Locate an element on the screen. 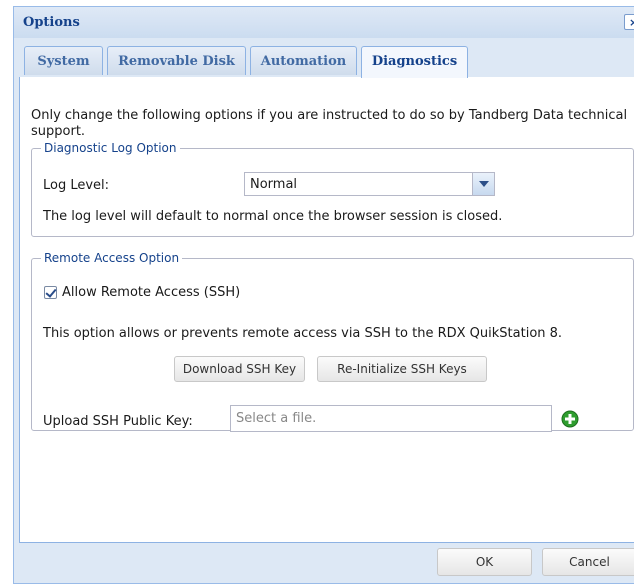  add-plus-icon is located at coordinates (570, 419).